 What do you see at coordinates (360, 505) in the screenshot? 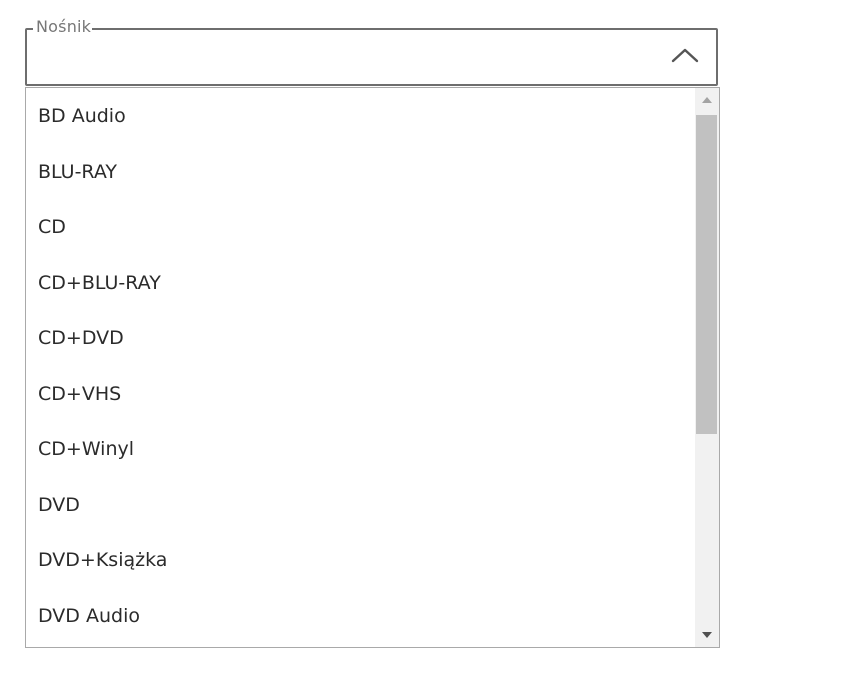
I see `option-dvd: DVD` at bounding box center [360, 505].